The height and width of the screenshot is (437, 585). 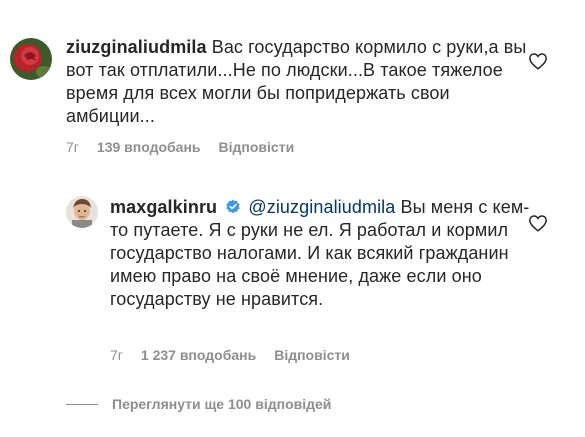 I want to click on previous-comment-fragment, so click(x=292, y=2).